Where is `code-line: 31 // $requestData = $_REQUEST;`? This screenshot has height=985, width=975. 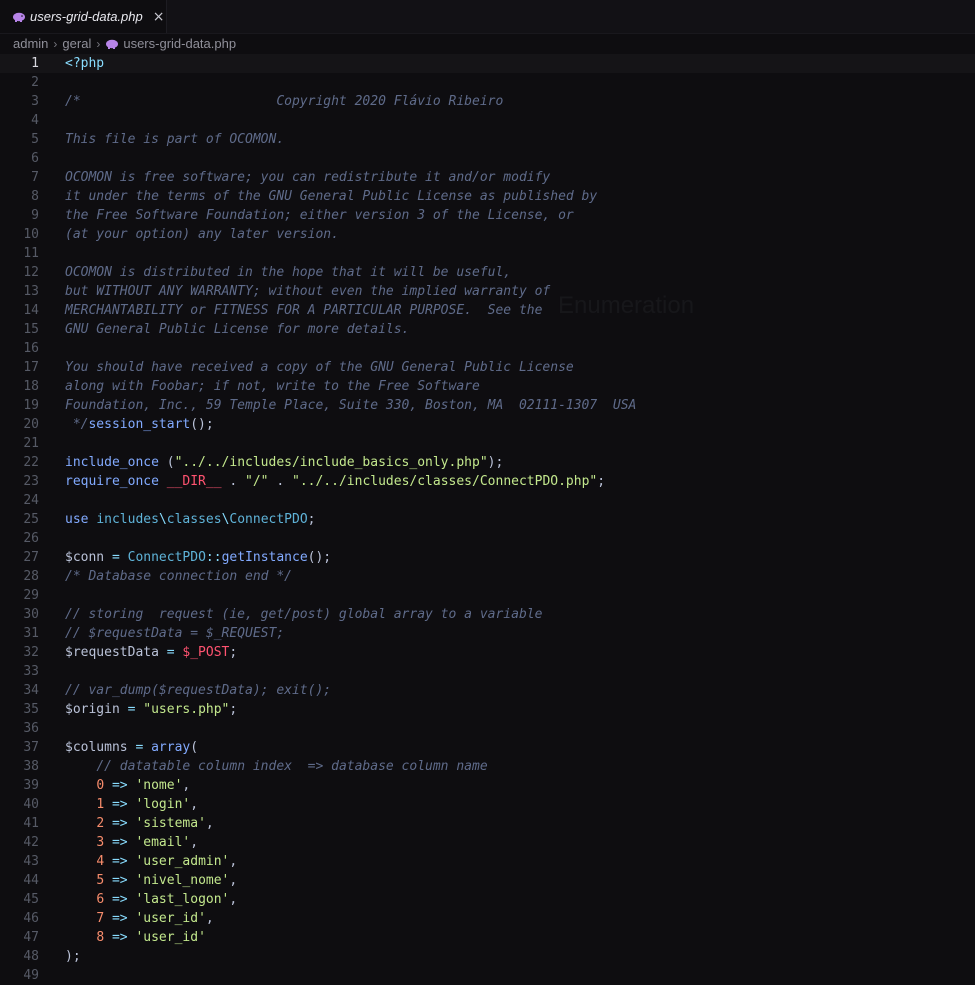 code-line: 31 // $requestData = $_REQUEST; is located at coordinates (487, 633).